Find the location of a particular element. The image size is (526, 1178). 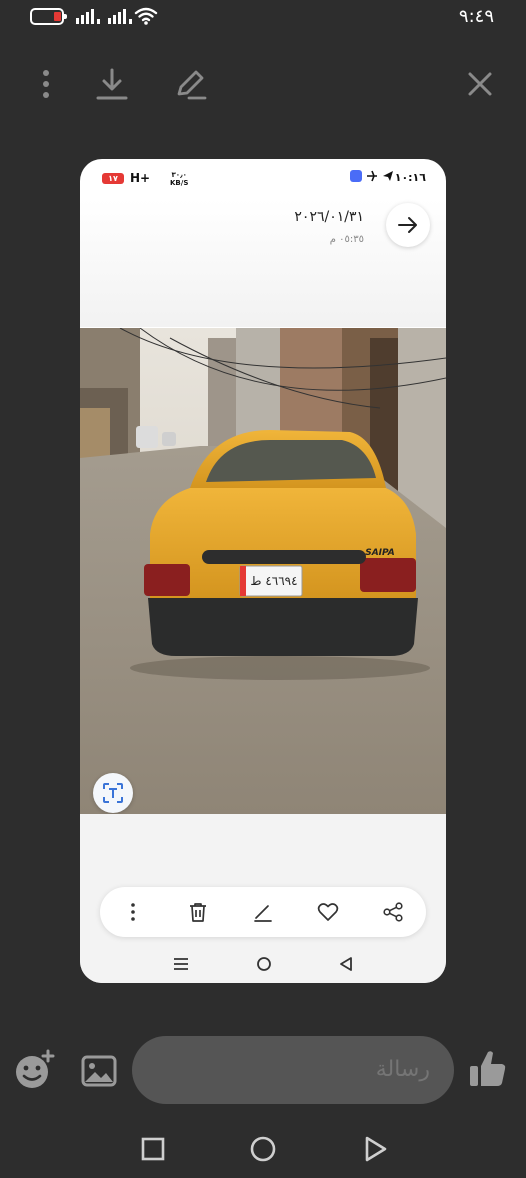

preview-speed-value: ٣٠٫٠ is located at coordinates (179, 175).